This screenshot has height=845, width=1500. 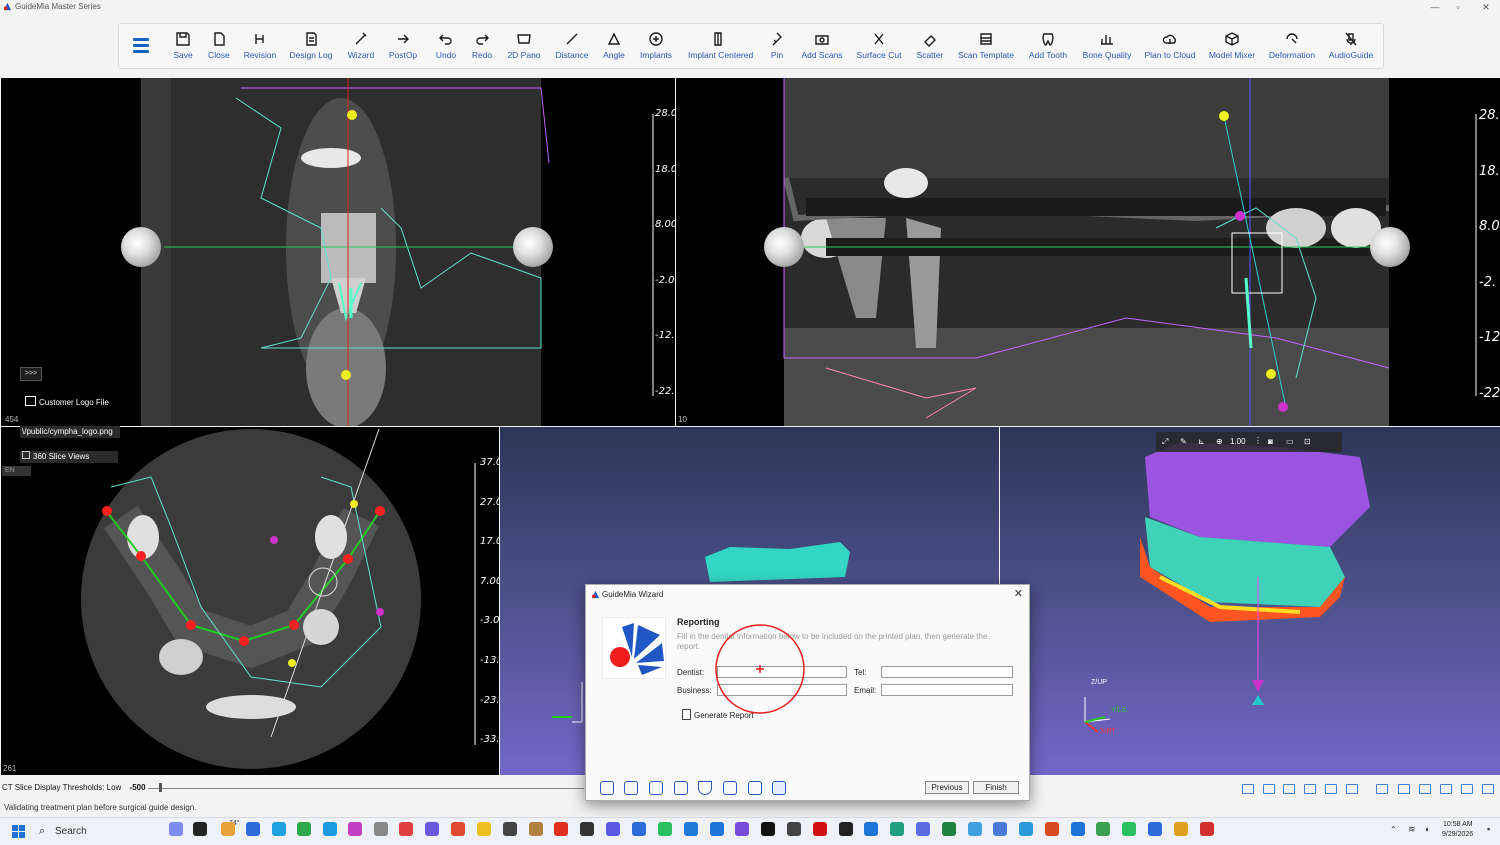 What do you see at coordinates (656, 788) in the screenshot?
I see `rotate-icon` at bounding box center [656, 788].